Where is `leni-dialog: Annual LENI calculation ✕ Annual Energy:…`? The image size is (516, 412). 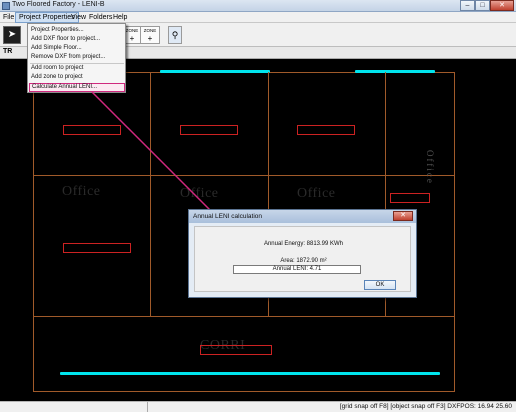 leni-dialog: Annual LENI calculation ✕ Annual Energy:… is located at coordinates (302, 253).